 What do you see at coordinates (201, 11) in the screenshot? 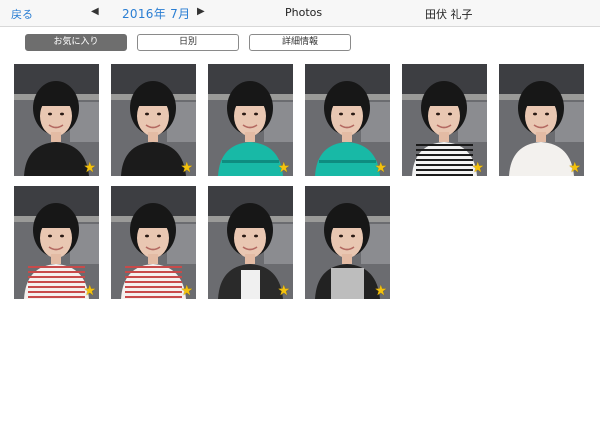
I see `next-month-icon: ▶` at bounding box center [201, 11].